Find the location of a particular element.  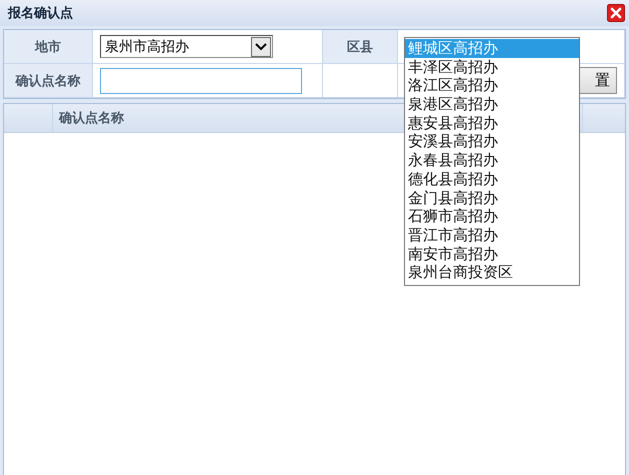

close-icon is located at coordinates (616, 13).